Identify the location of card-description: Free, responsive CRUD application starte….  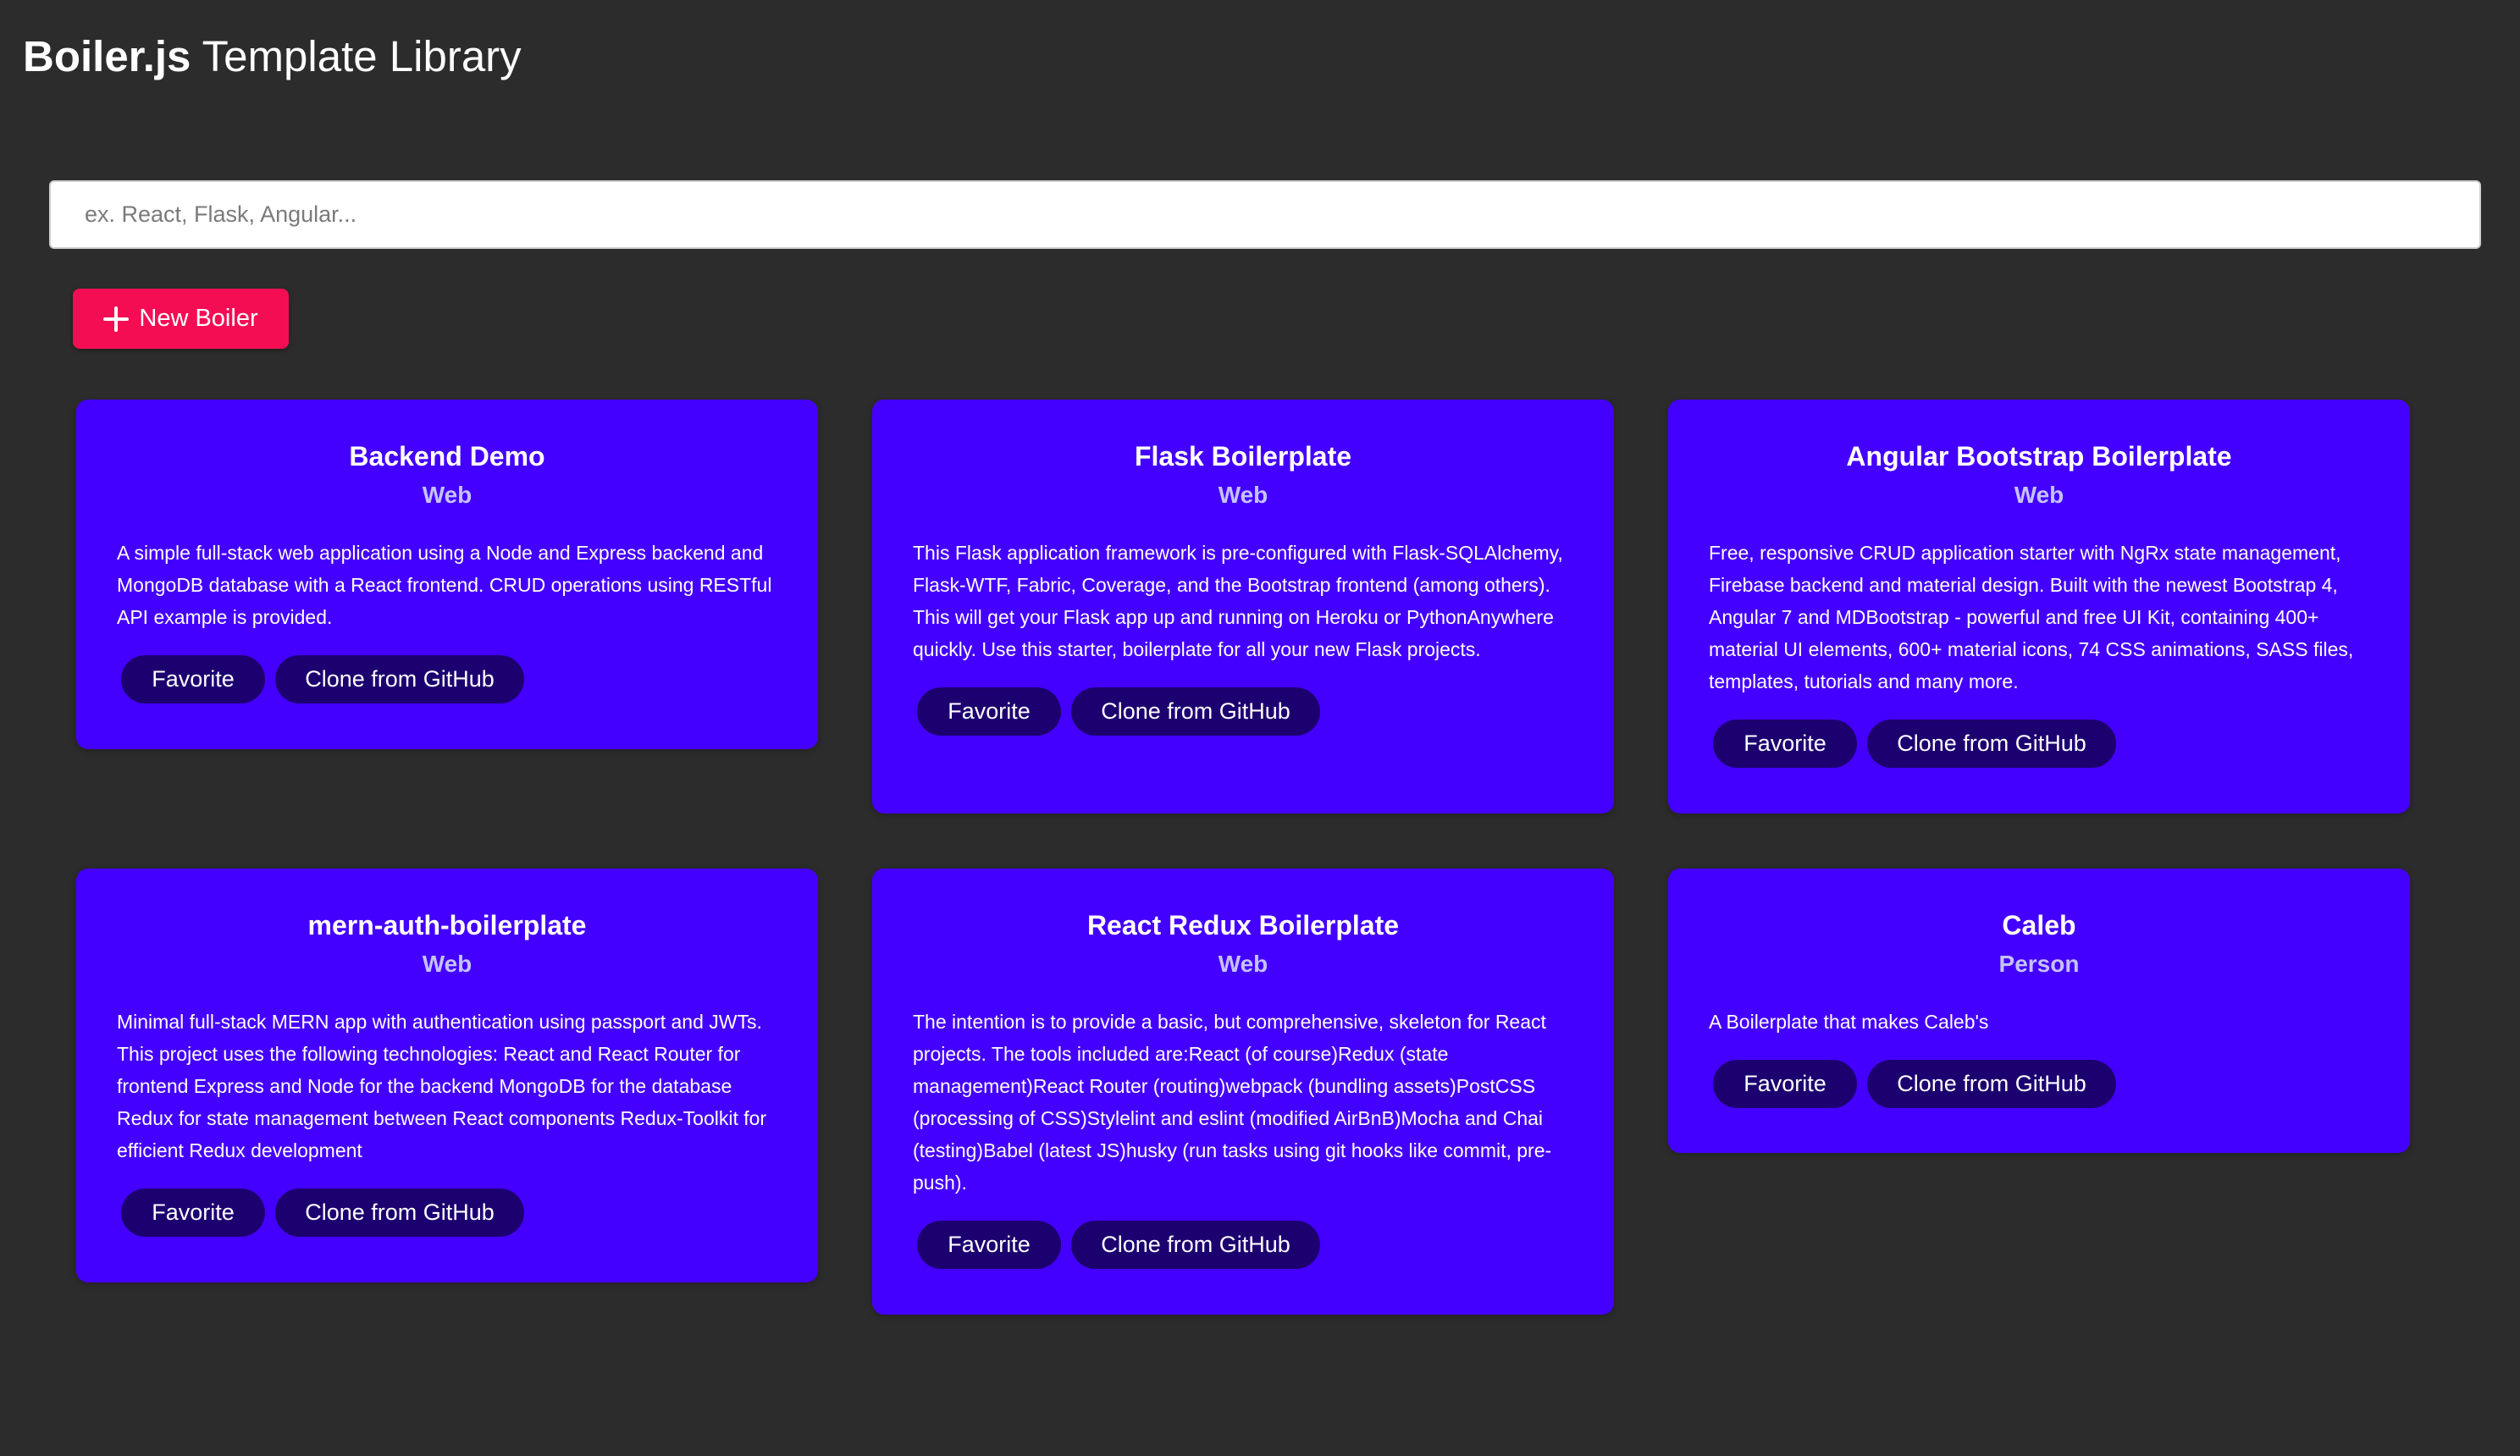
(2031, 617).